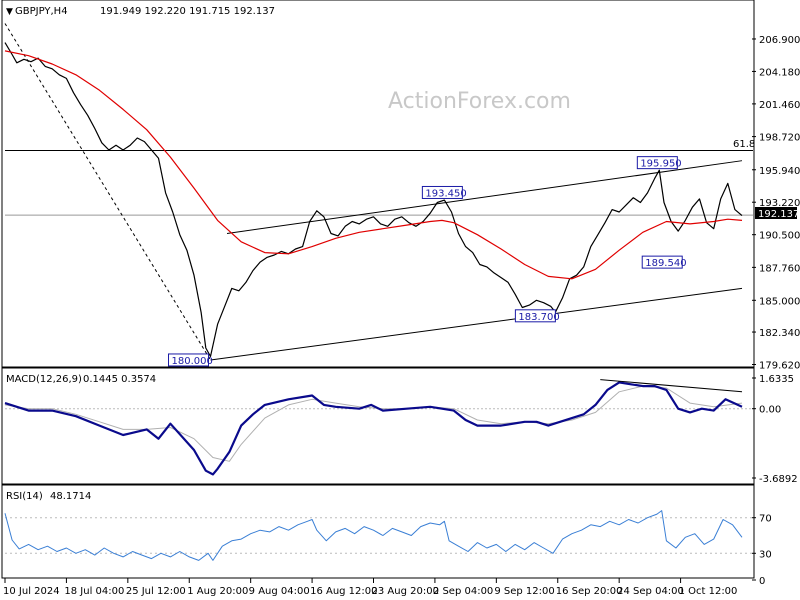 This screenshot has height=600, width=800. Describe the element at coordinates (779, 105) in the screenshot. I see `price-y-tick-label: 201.460` at that location.